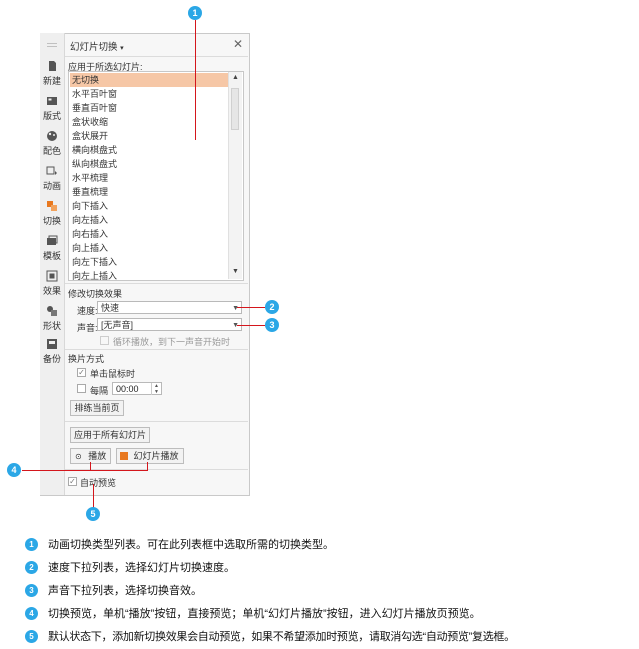  I want to click on speed-label: 速度:, so click(87, 311).